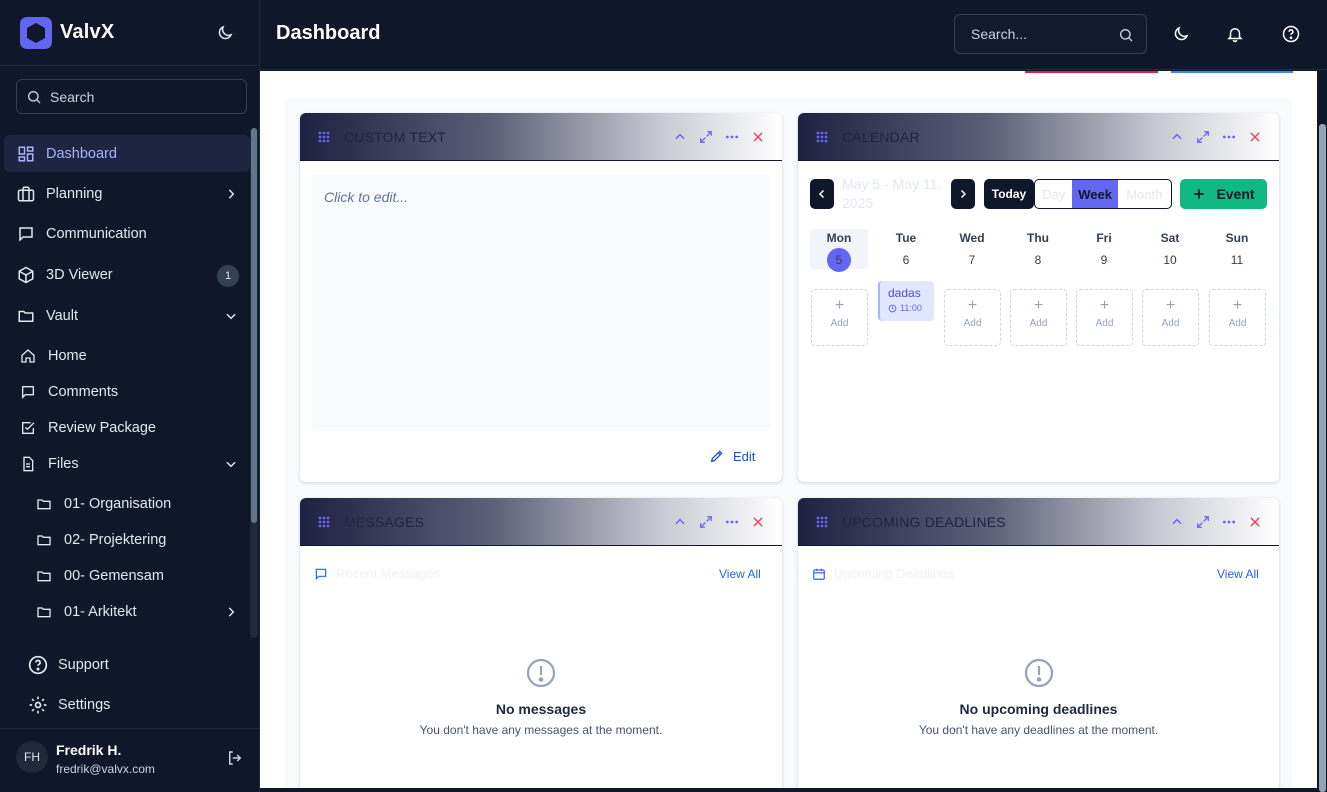 This screenshot has width=1327, height=792. I want to click on add-slot-wed: + Add, so click(972, 317).